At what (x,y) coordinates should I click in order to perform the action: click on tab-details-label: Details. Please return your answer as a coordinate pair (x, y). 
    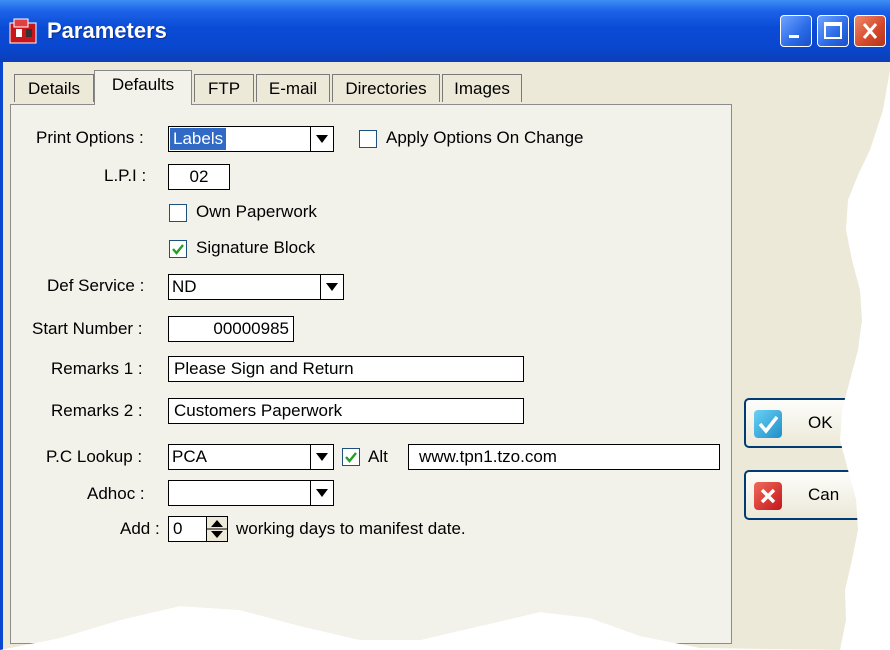
    Looking at the image, I should click on (54, 88).